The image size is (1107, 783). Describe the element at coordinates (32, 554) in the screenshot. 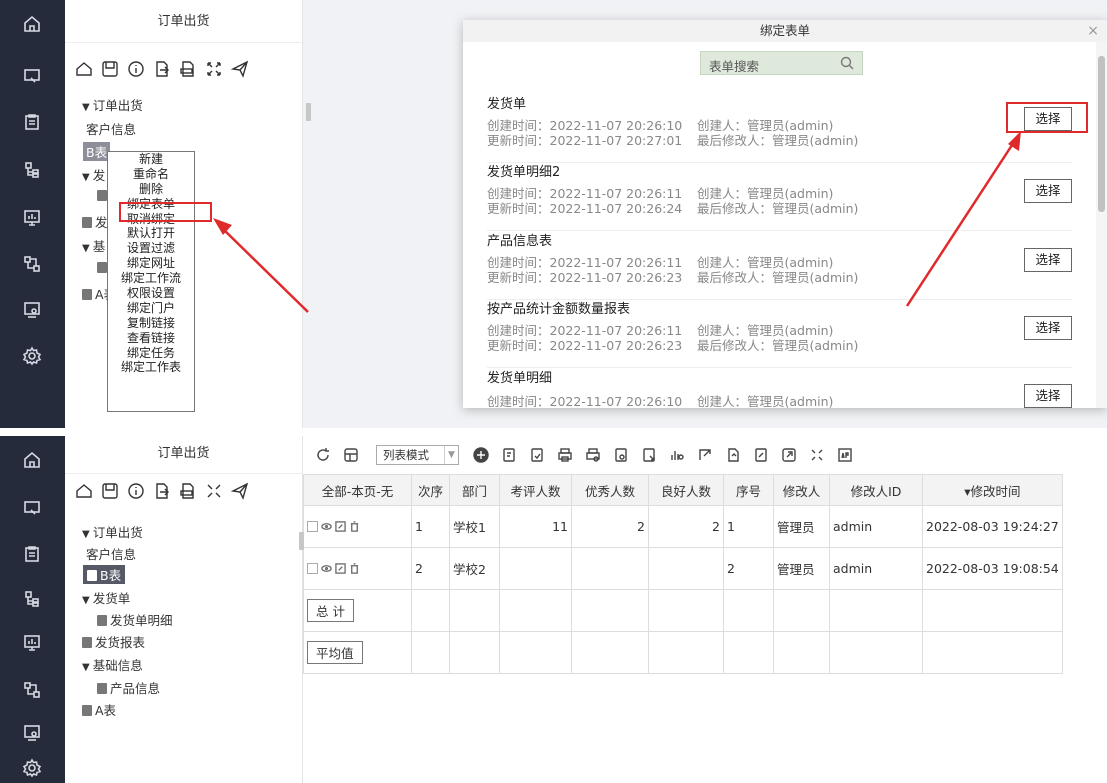

I see `clipboard-icon` at that location.